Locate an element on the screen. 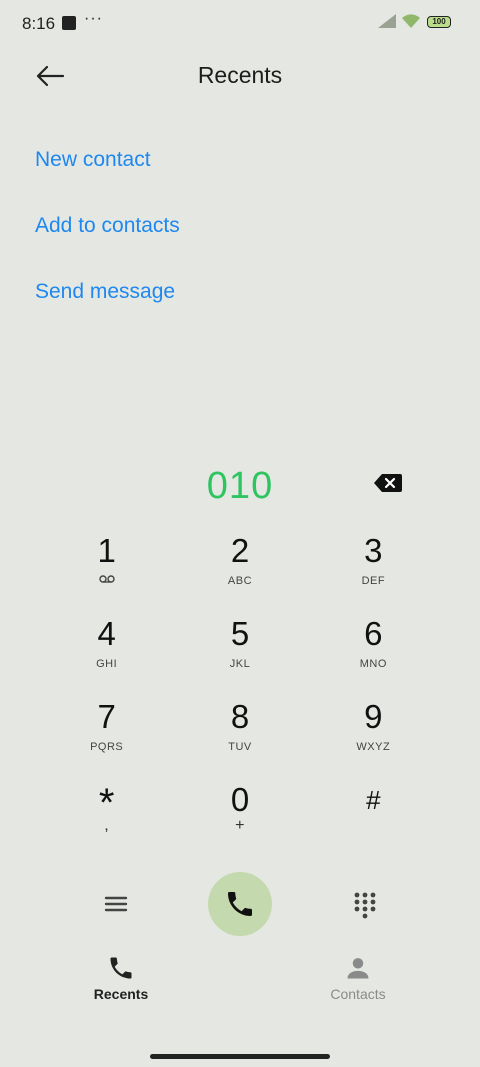 This screenshot has width=480, height=1067. key-star: * , is located at coordinates (106, 822).